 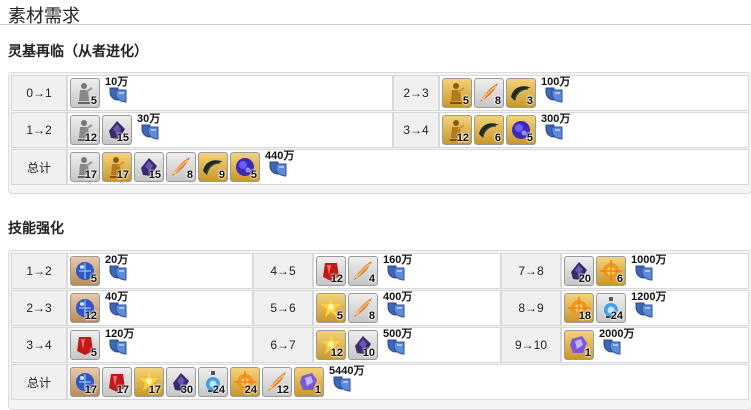 I want to click on gold-statue-icon: 5, so click(x=457, y=93).